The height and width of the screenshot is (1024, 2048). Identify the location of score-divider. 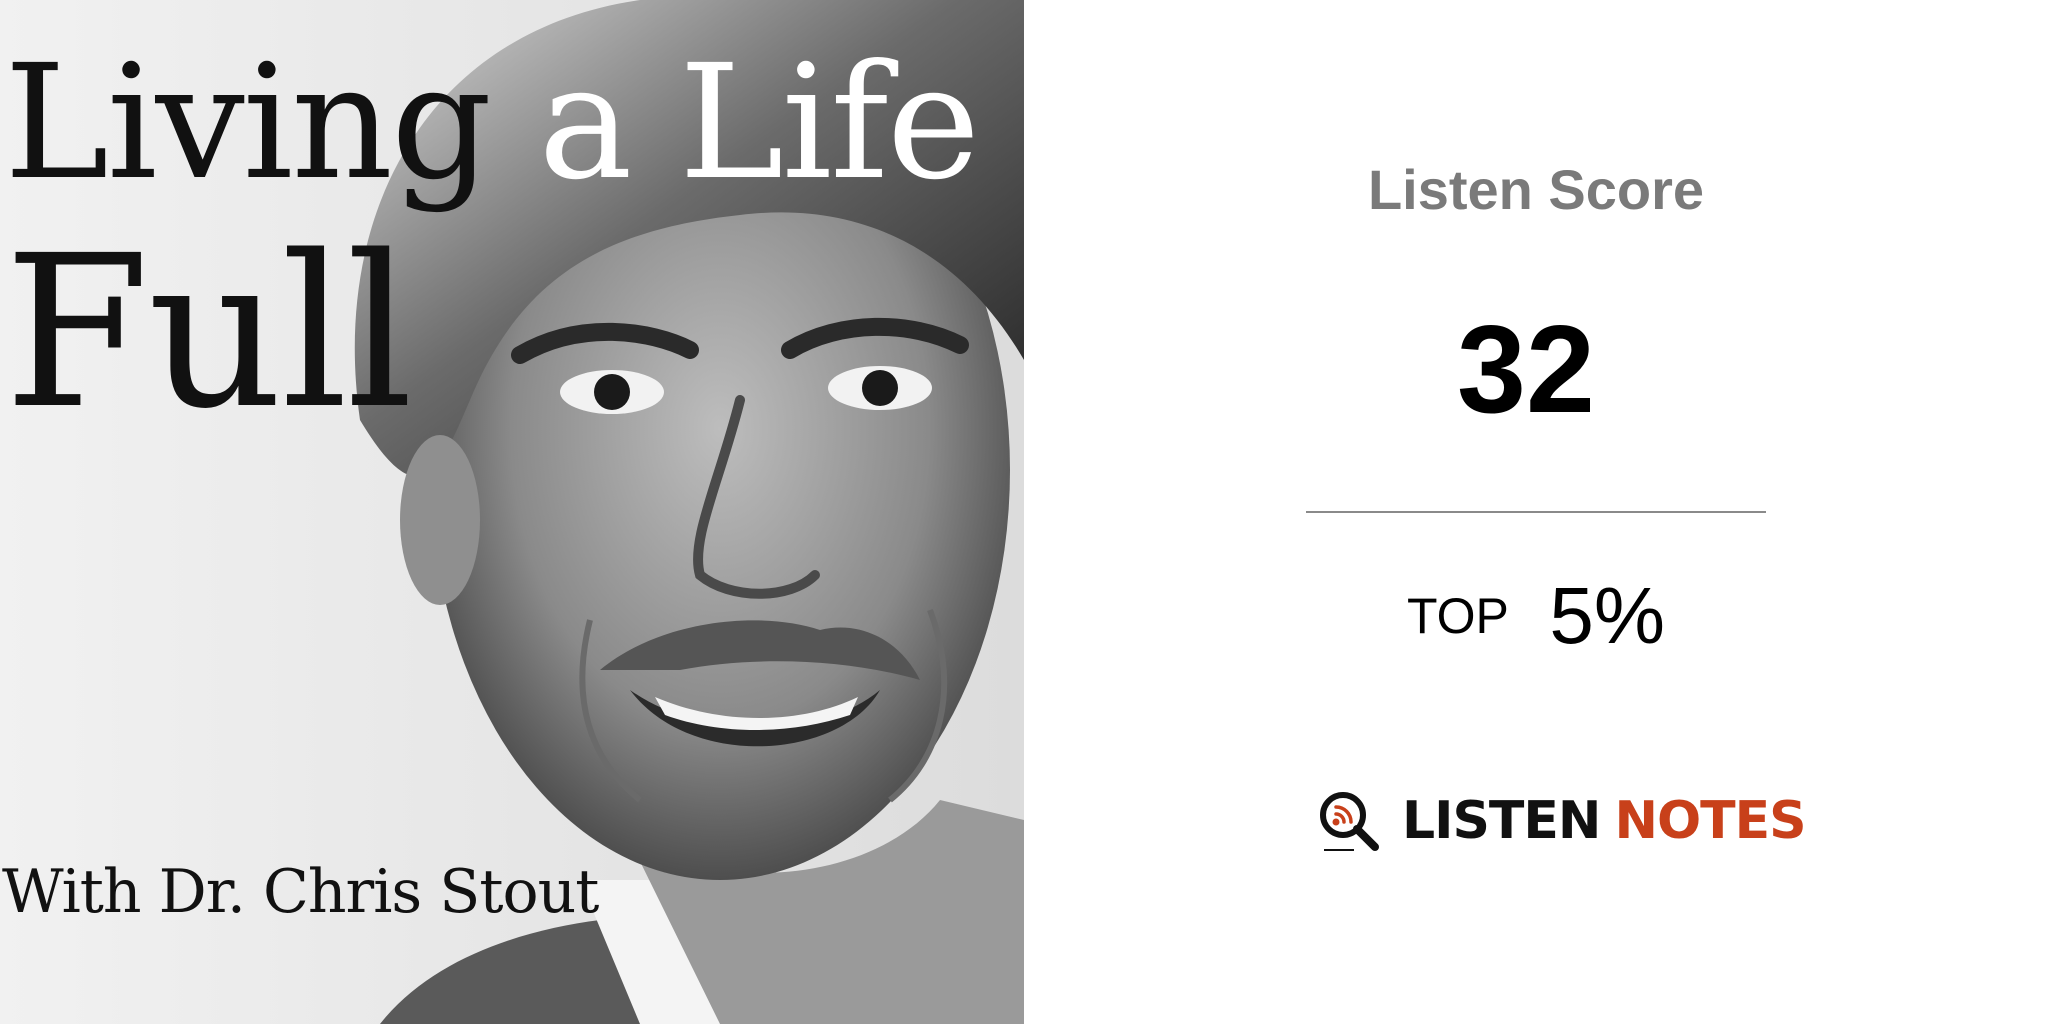
(1536, 512).